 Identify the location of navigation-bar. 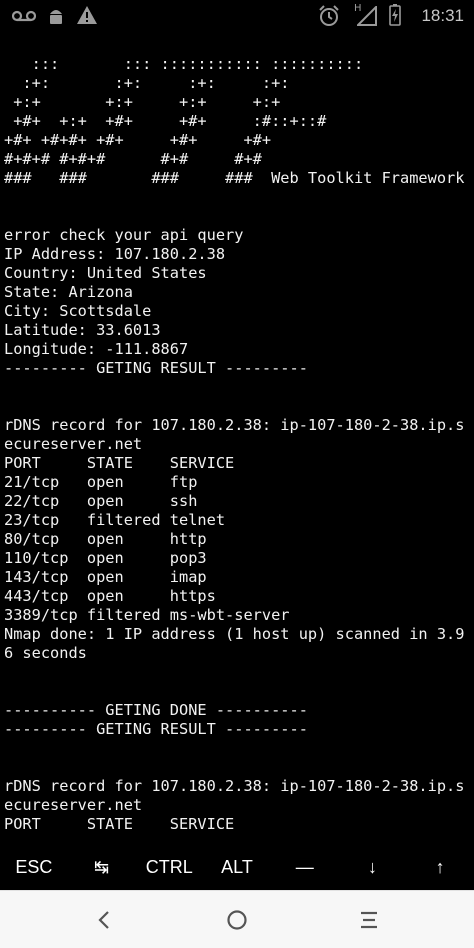
(237, 919).